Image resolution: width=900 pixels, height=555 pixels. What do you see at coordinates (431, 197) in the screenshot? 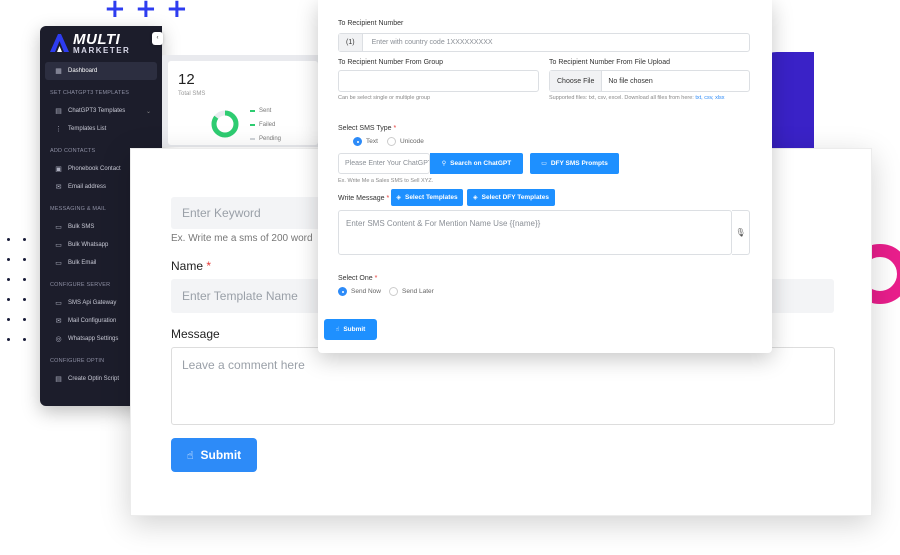
I see `button-label: Select Templates` at bounding box center [431, 197].